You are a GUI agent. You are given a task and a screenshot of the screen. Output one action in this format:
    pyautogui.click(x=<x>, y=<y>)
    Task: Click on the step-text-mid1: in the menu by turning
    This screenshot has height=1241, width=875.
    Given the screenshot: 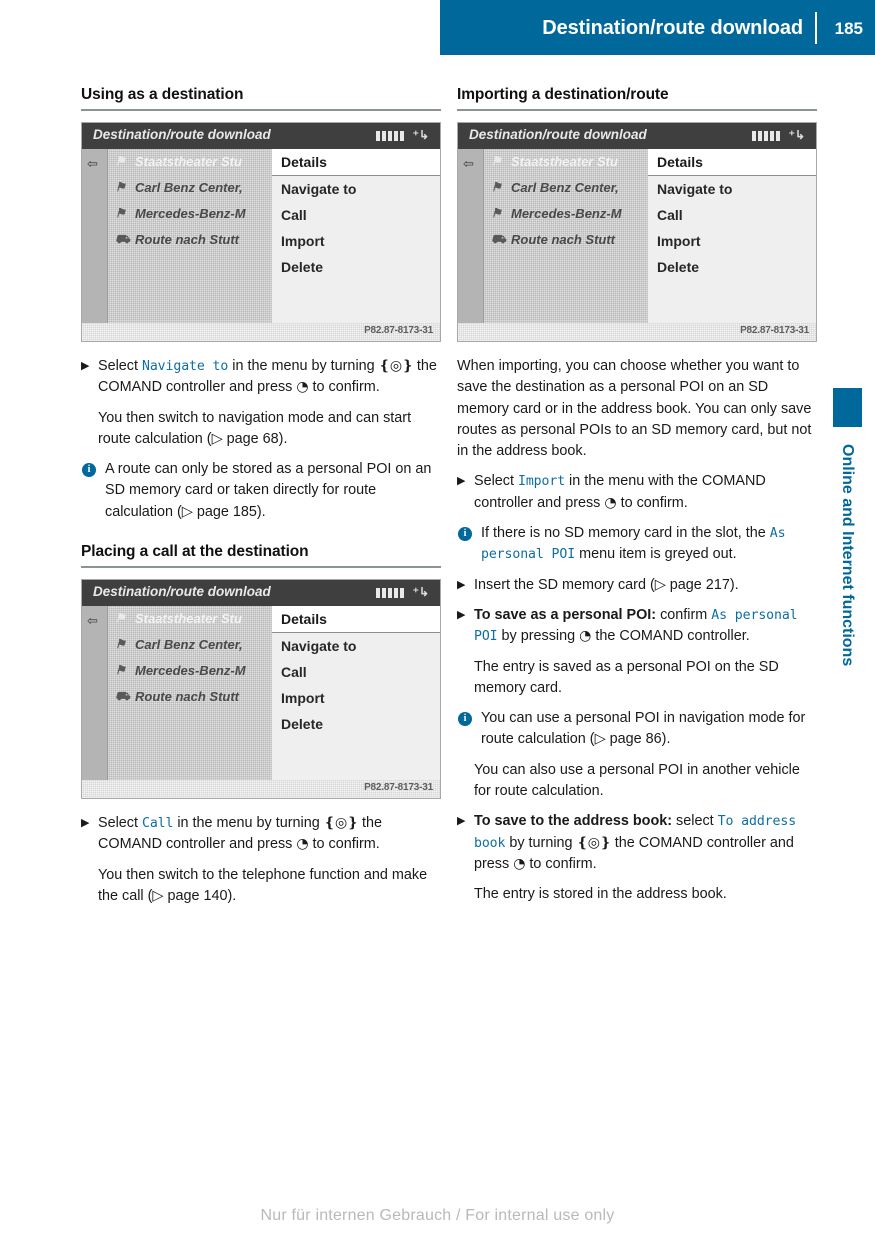 What is the action you would take?
    pyautogui.click(x=248, y=823)
    